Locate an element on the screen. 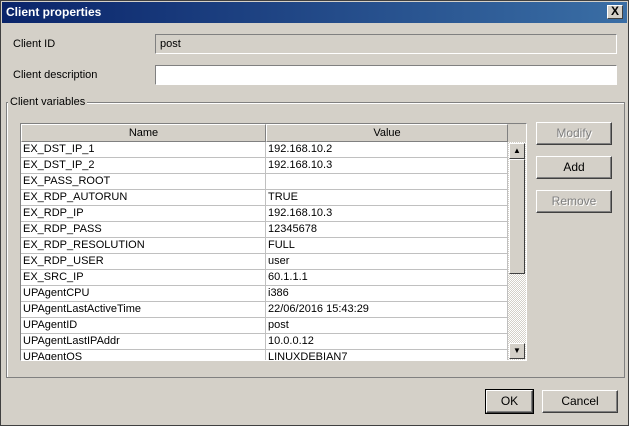  window-title: Client properties is located at coordinates (54, 12).